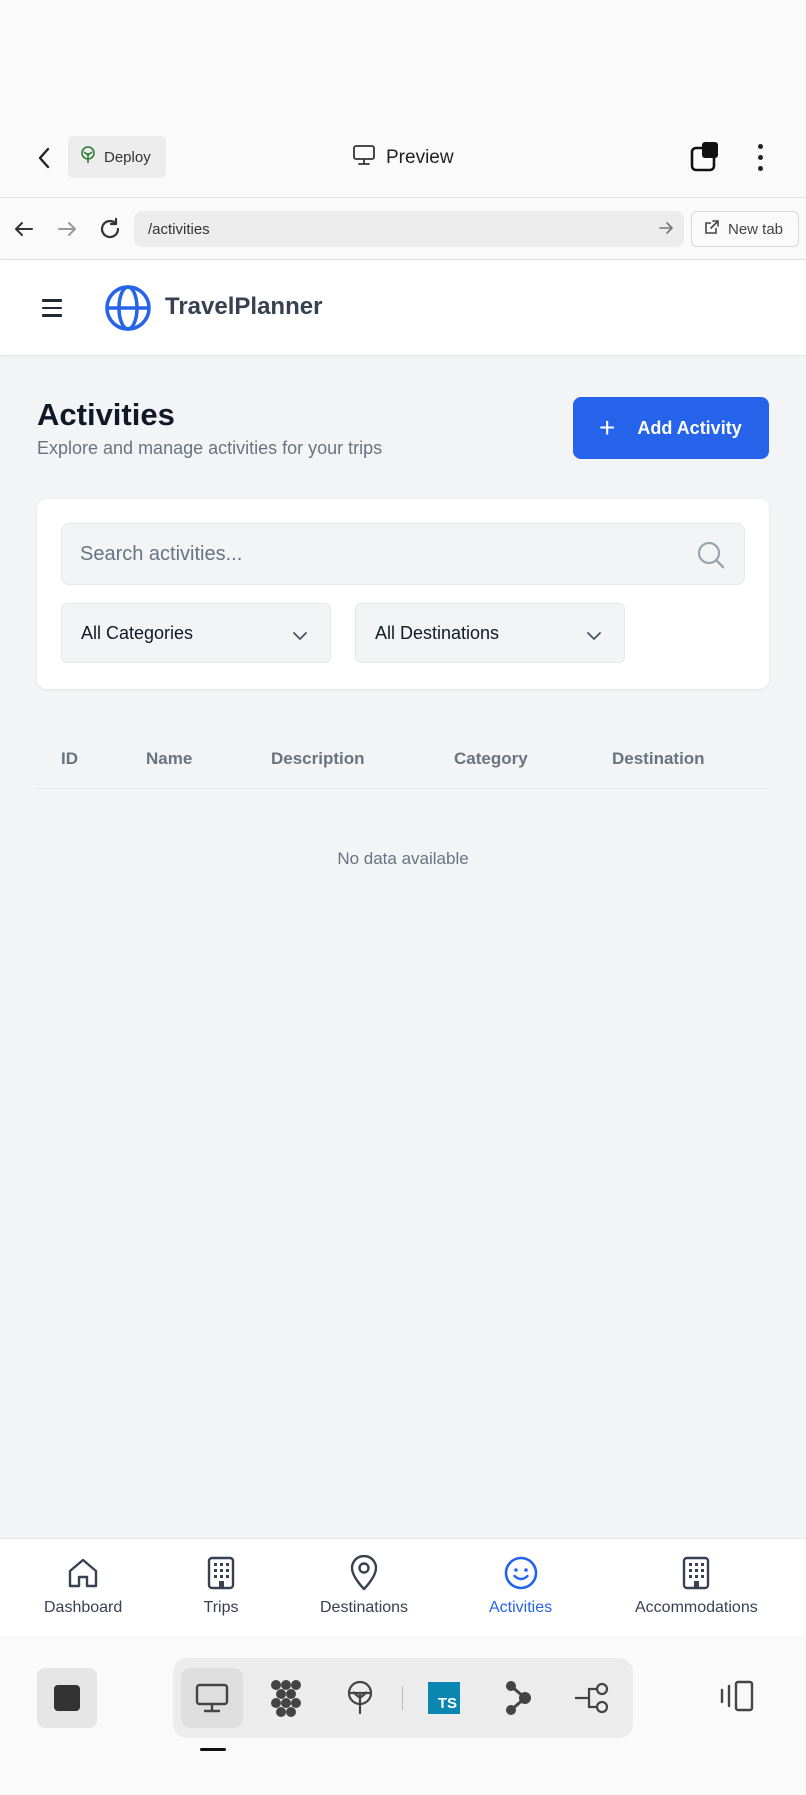  I want to click on panel-toggle-icon, so click(738, 1696).